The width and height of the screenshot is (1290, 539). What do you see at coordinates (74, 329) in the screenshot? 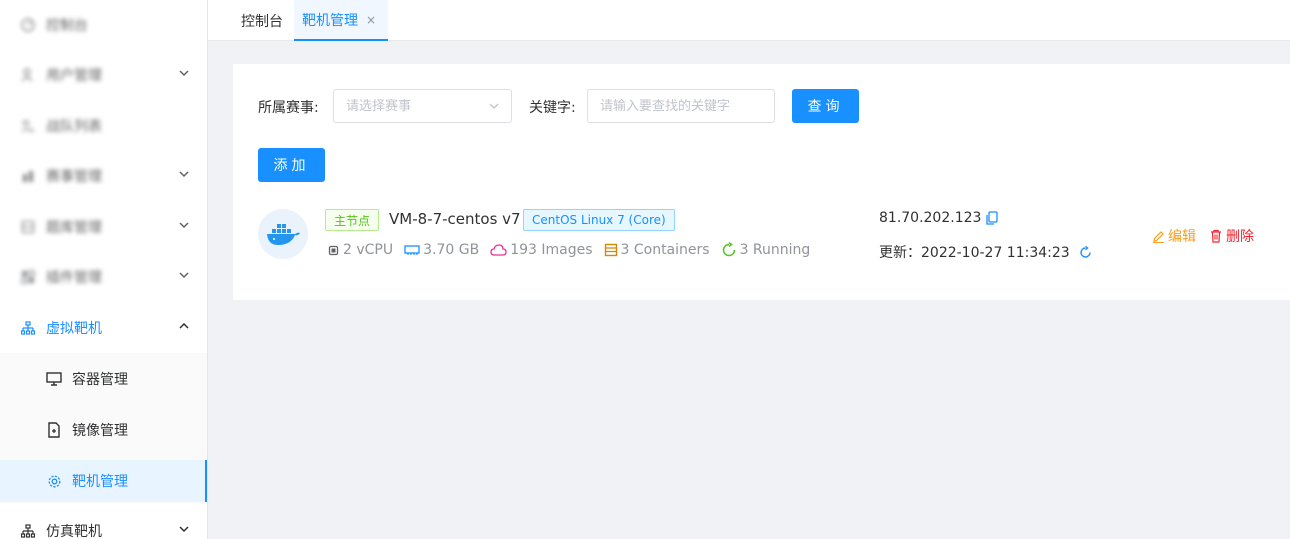
I see `sidebar-item-label: 虚拟靶机` at bounding box center [74, 329].